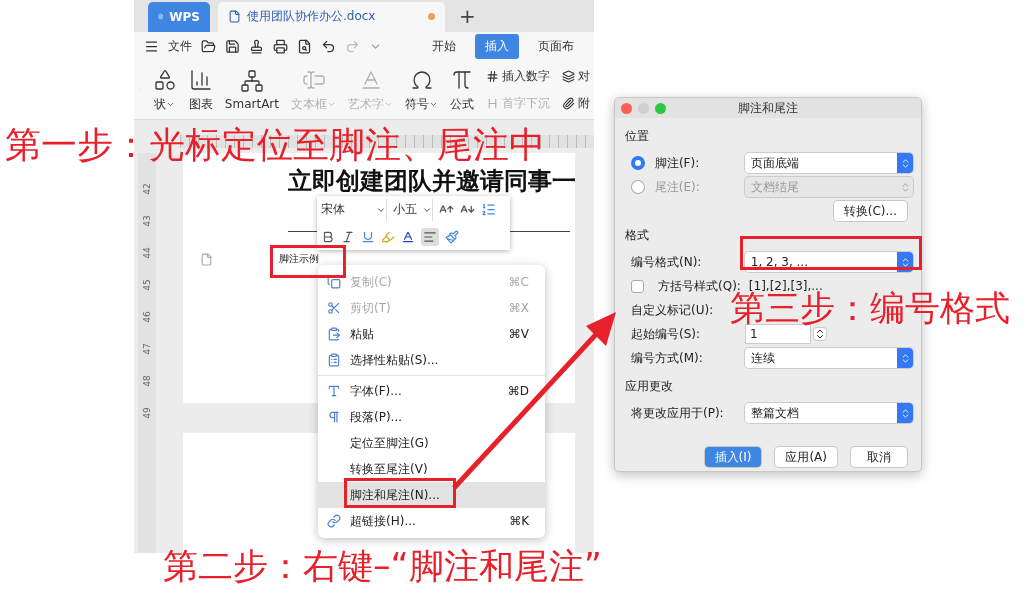 This screenshot has width=1024, height=598. I want to click on section-heading: 应用更改, so click(649, 386).